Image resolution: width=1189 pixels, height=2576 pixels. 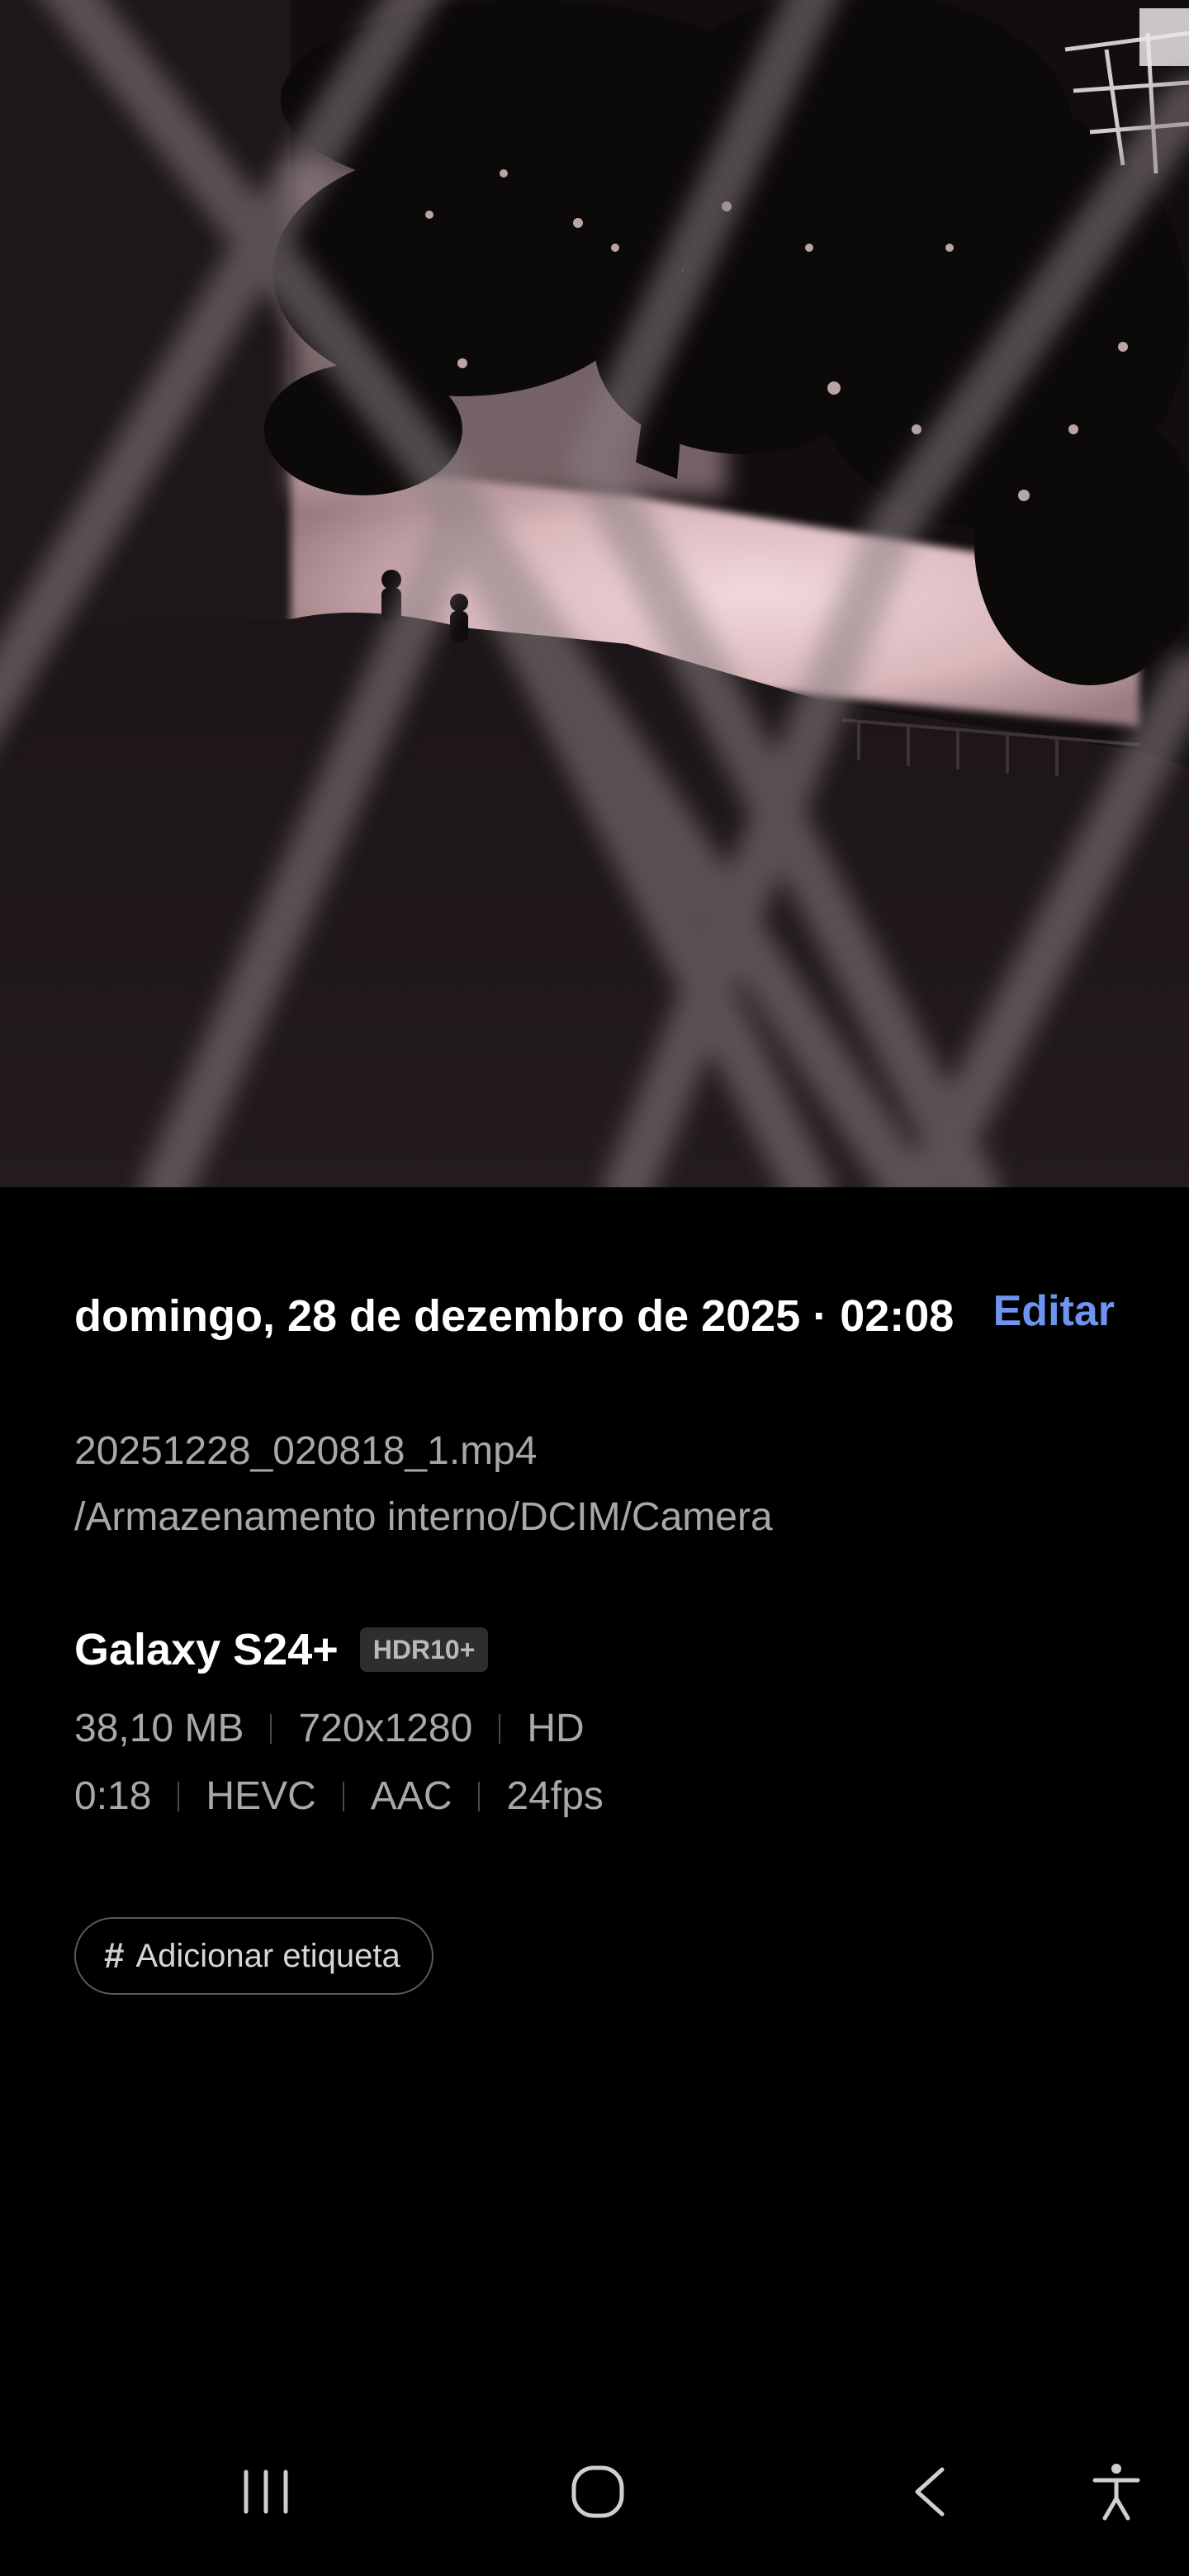 I want to click on specs-row-1: 38,10 MB 720x1280 HD, so click(x=329, y=1728).